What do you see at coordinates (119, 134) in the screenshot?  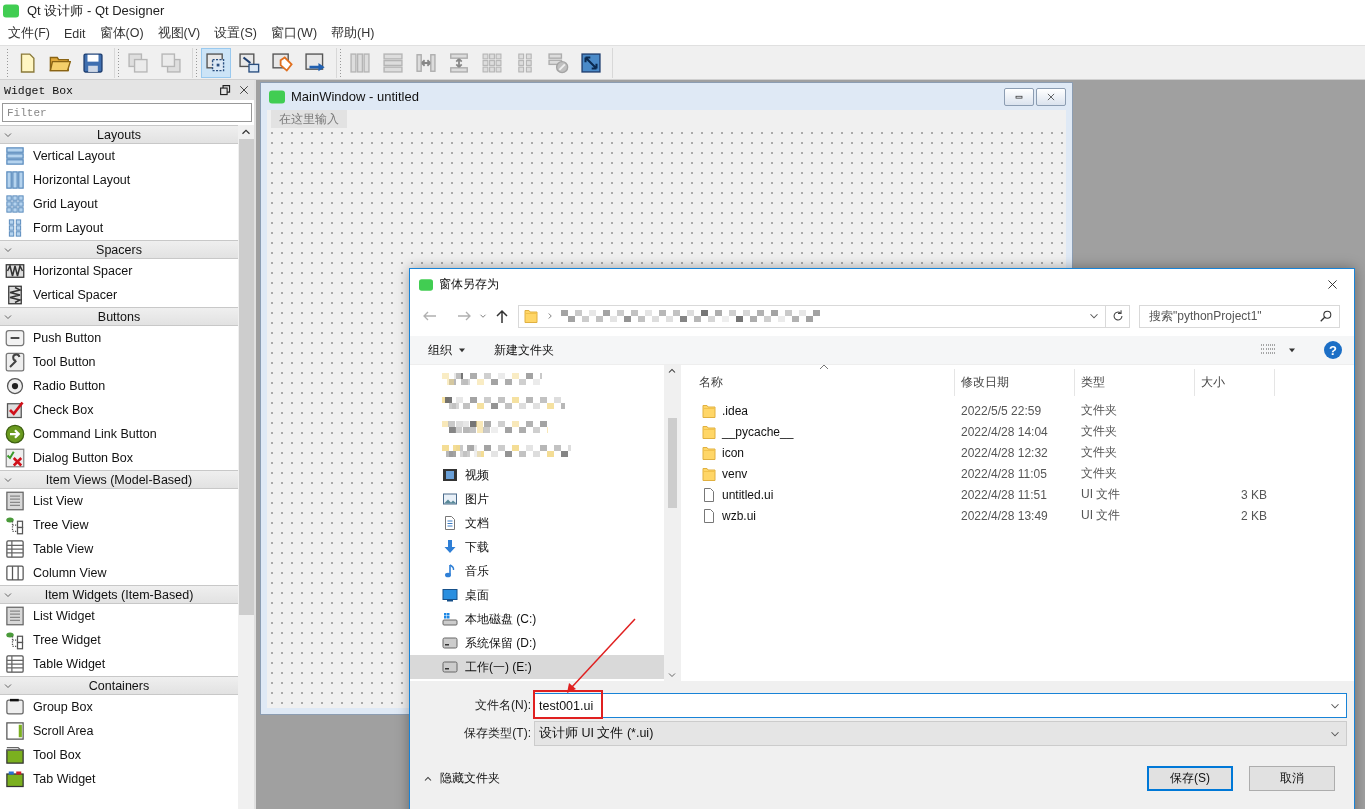 I see `category-header: Layouts` at bounding box center [119, 134].